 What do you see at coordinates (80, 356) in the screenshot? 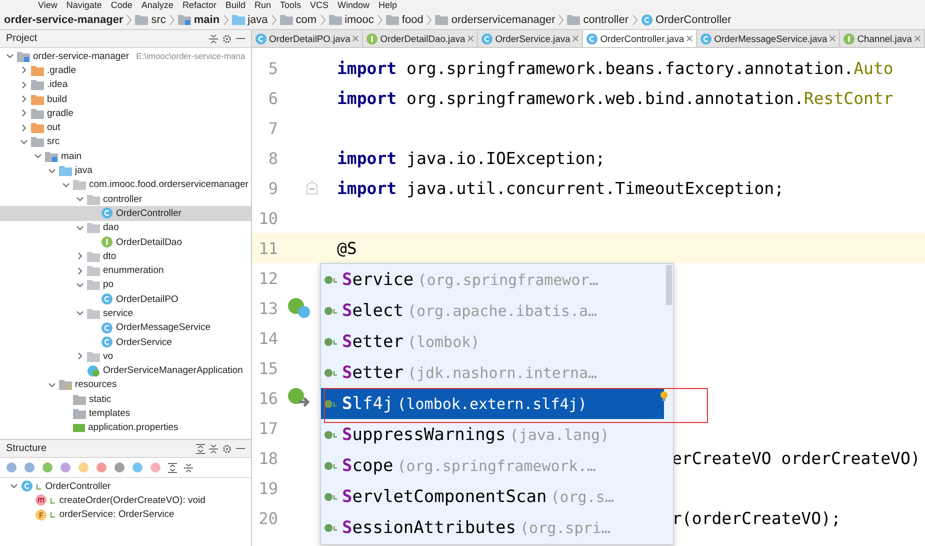
I see `chevron-right-icon` at bounding box center [80, 356].